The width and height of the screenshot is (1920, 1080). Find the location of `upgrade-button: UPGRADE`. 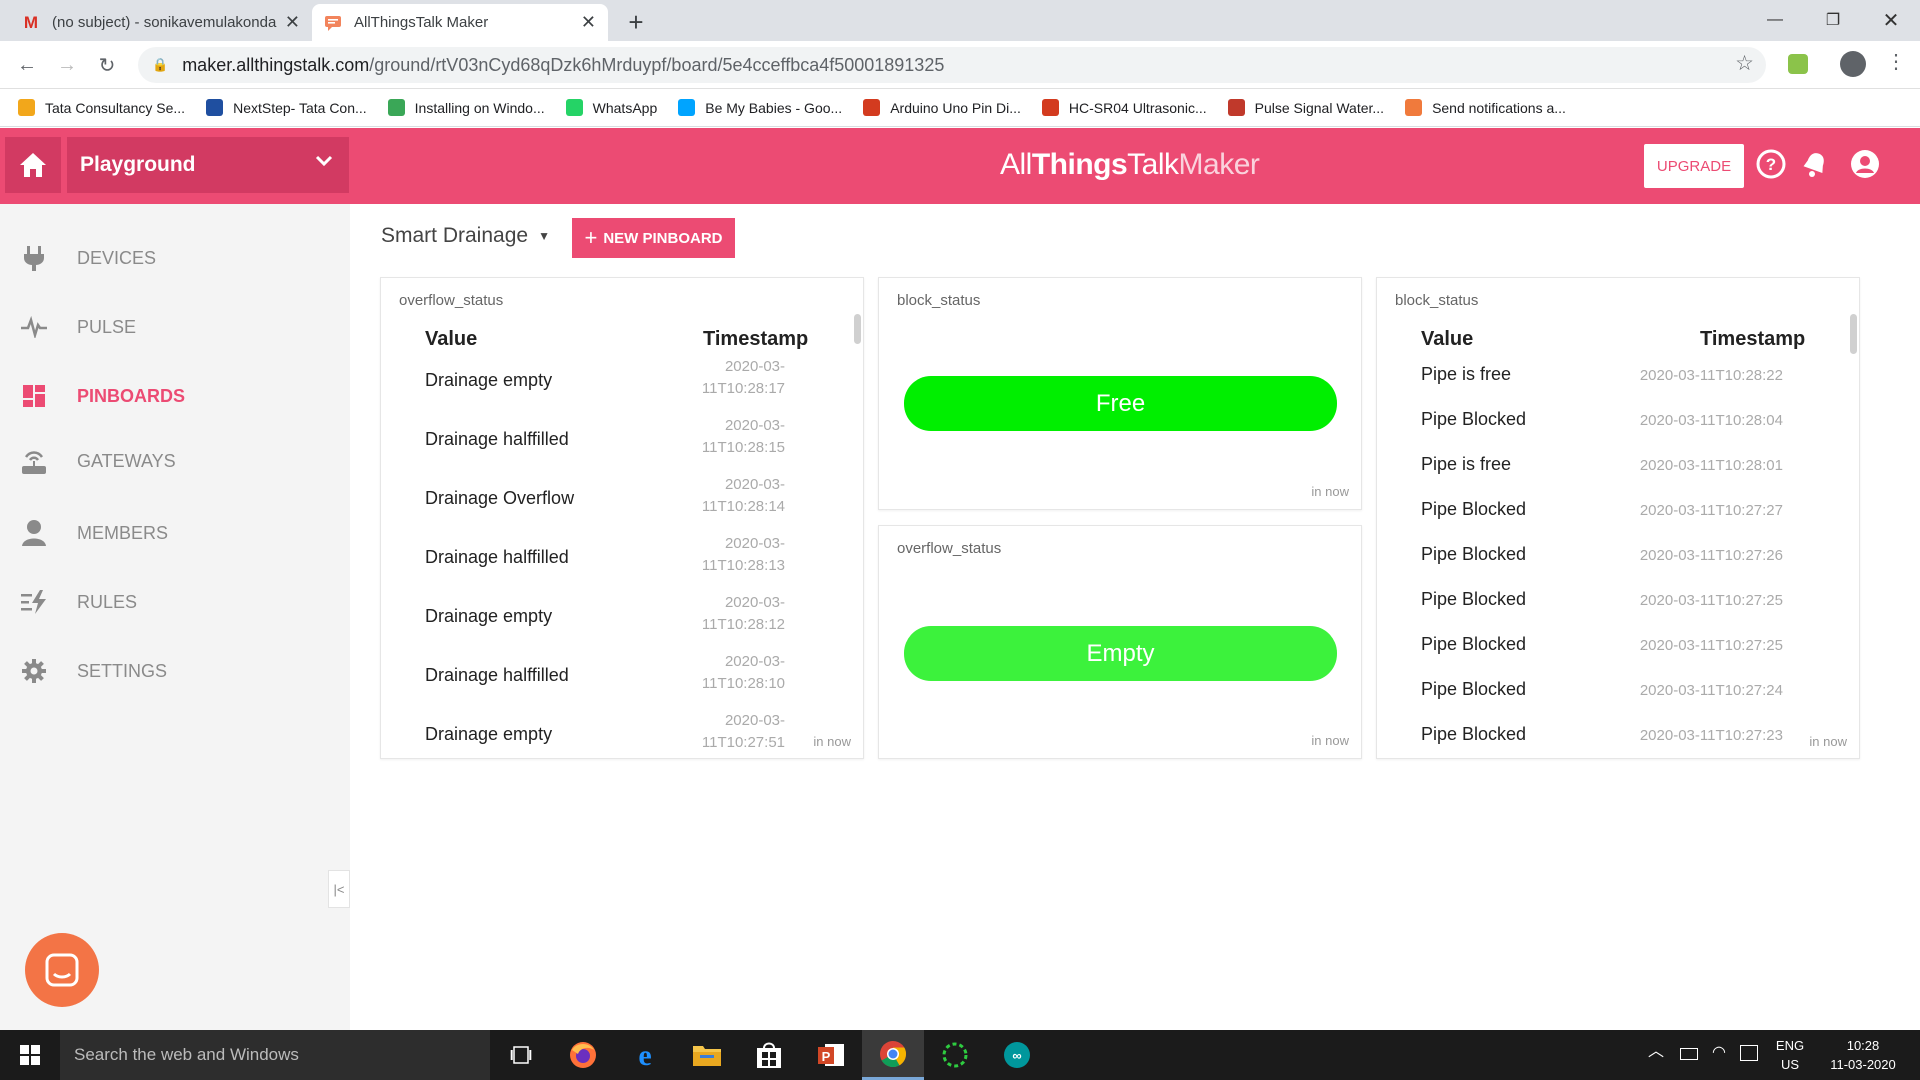

upgrade-button: UPGRADE is located at coordinates (1694, 166).